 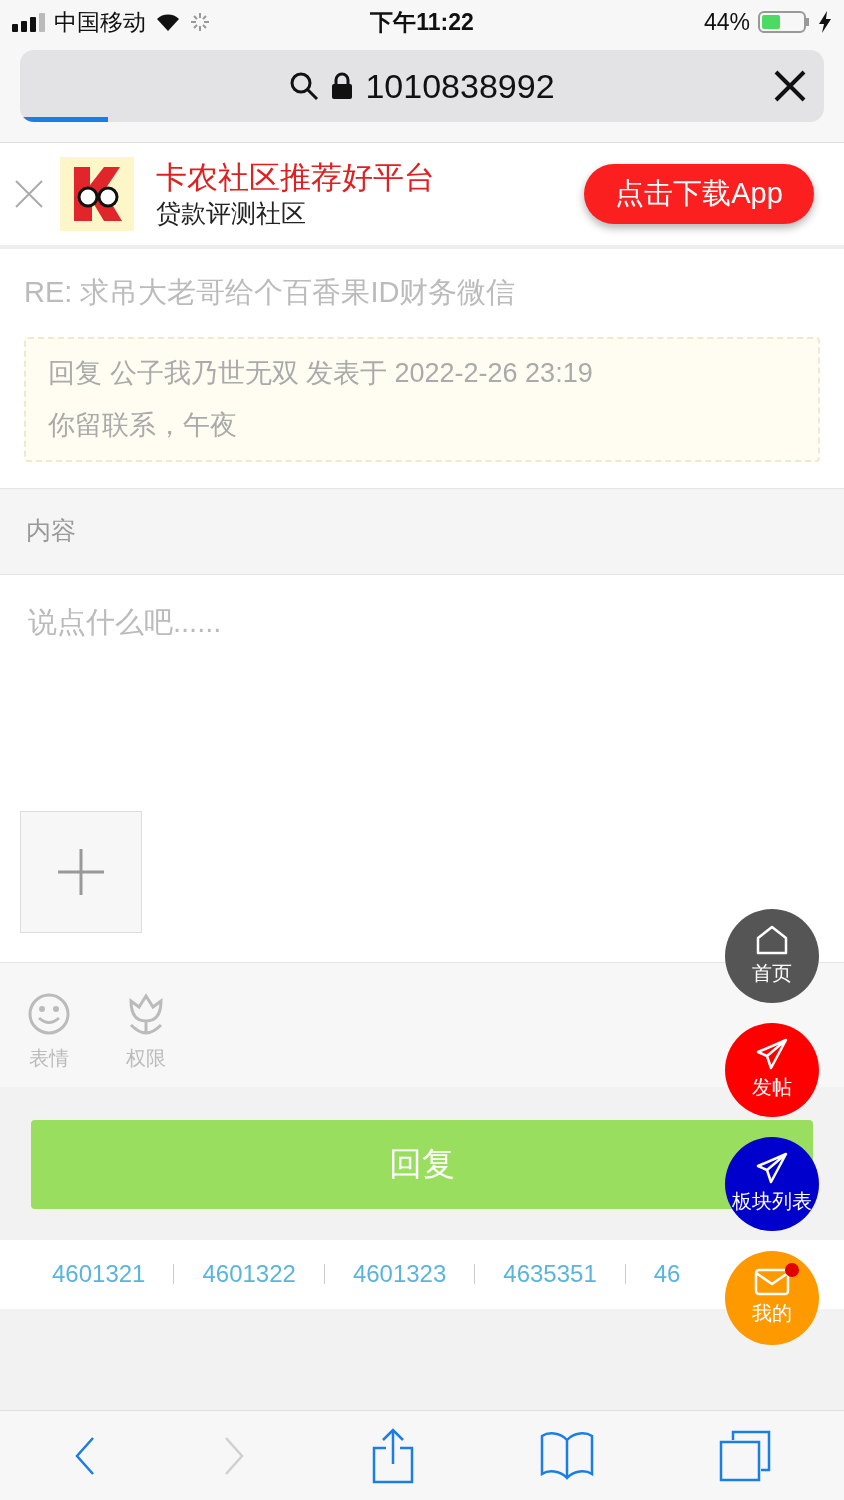 What do you see at coordinates (304, 86) in the screenshot?
I see `search-icon` at bounding box center [304, 86].